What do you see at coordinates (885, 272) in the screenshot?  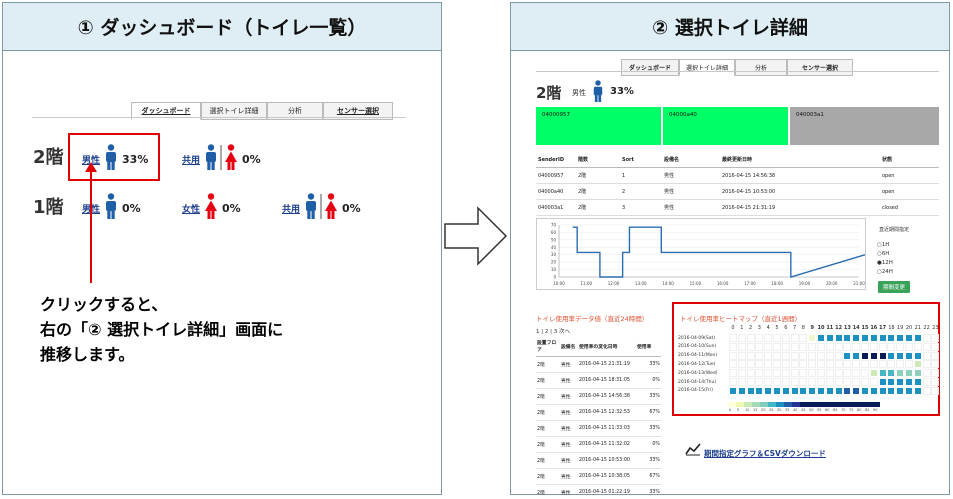 I see `period-option-24h: ○24H` at bounding box center [885, 272].